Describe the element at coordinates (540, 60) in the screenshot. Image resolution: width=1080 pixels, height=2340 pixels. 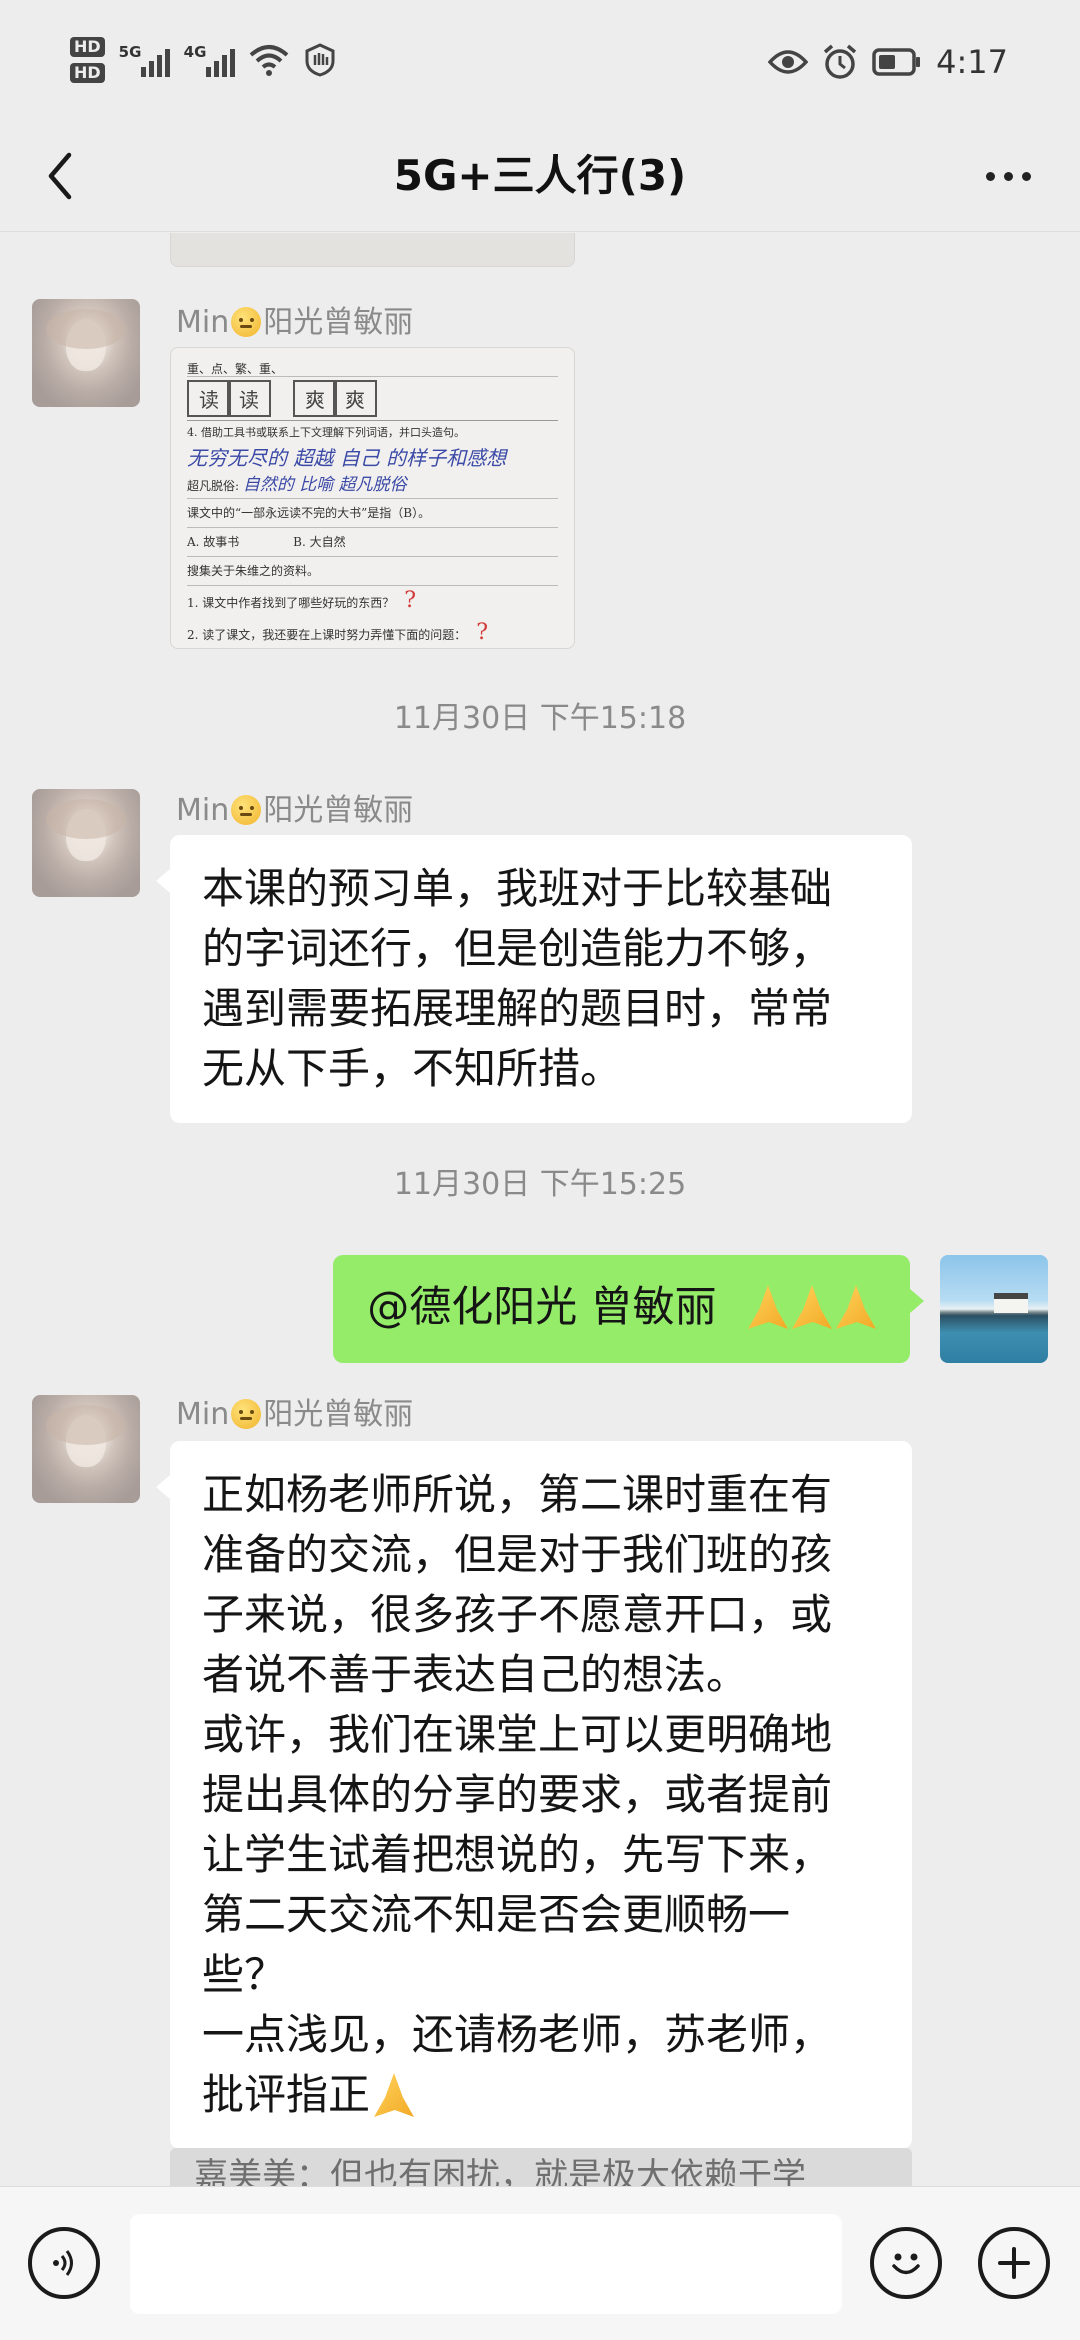
I see `status-bar: HD HD 5G 4G 4:17` at that location.